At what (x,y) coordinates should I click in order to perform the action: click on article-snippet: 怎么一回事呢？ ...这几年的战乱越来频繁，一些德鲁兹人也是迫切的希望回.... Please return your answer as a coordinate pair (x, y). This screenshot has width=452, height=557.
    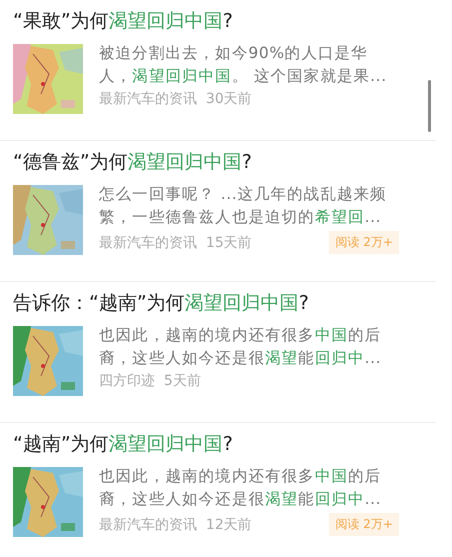
    Looking at the image, I should click on (243, 206).